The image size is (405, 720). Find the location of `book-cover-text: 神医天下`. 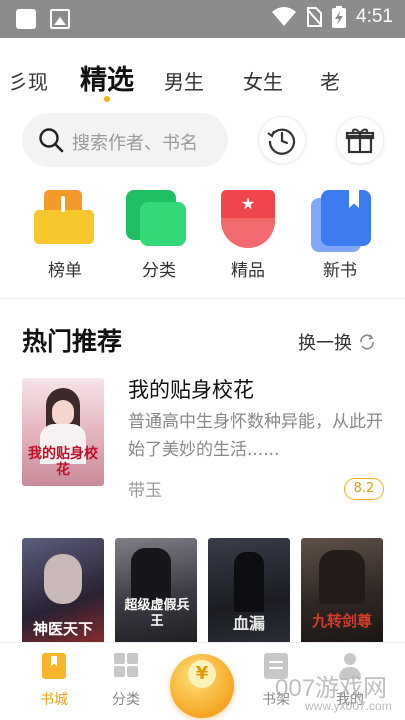

book-cover-text: 神医天下 is located at coordinates (62, 629).